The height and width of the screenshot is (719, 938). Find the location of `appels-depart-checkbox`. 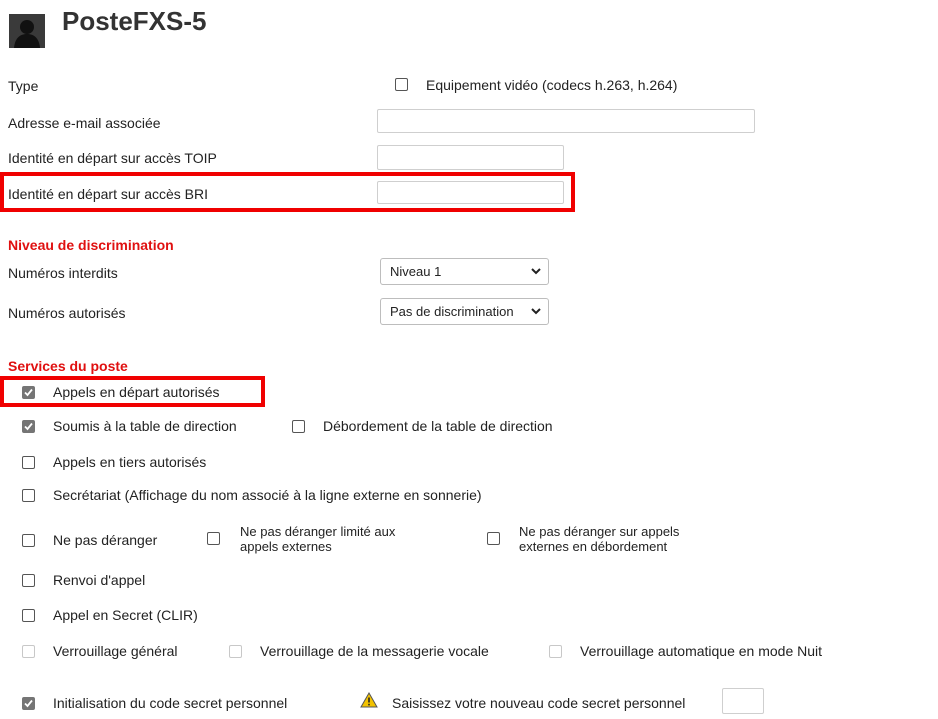

appels-depart-checkbox is located at coordinates (28, 392).